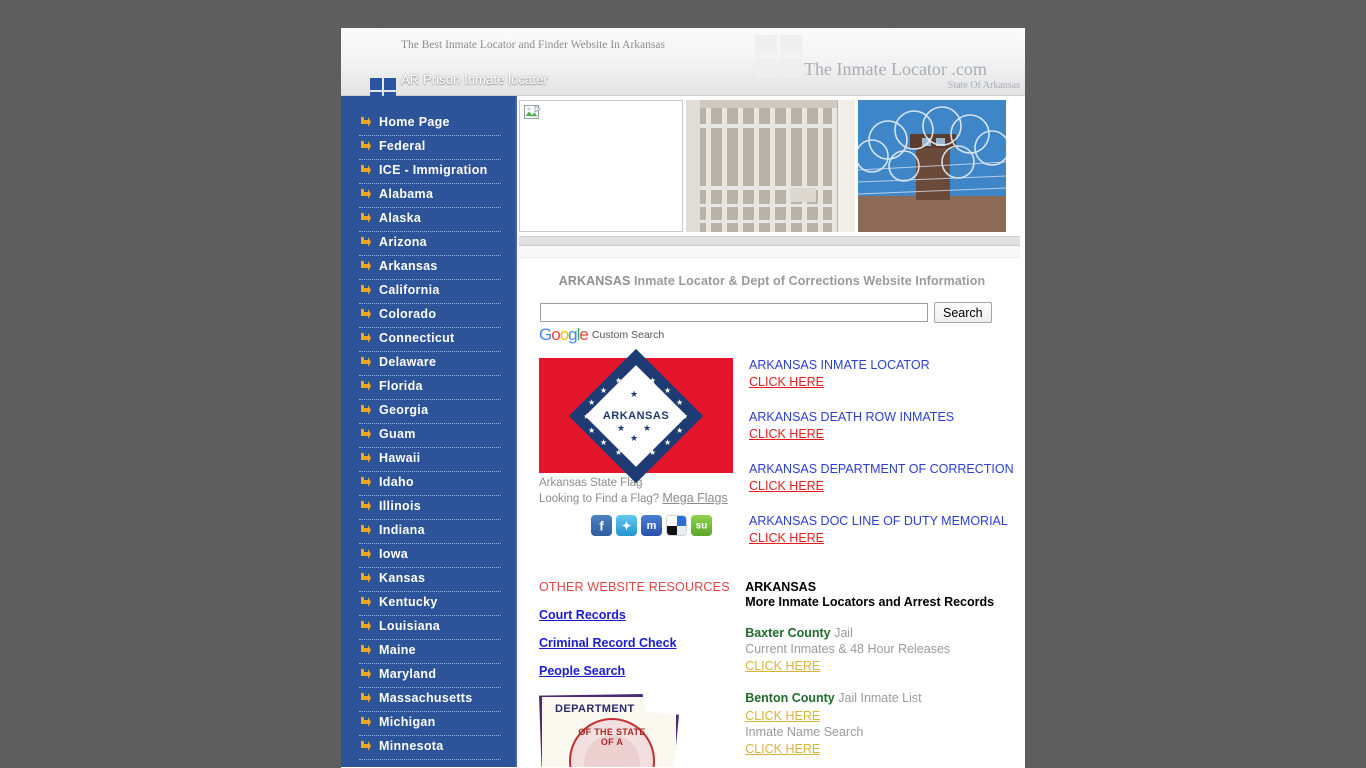  What do you see at coordinates (402, 530) in the screenshot?
I see `sidebar-item-label: Indiana` at bounding box center [402, 530].